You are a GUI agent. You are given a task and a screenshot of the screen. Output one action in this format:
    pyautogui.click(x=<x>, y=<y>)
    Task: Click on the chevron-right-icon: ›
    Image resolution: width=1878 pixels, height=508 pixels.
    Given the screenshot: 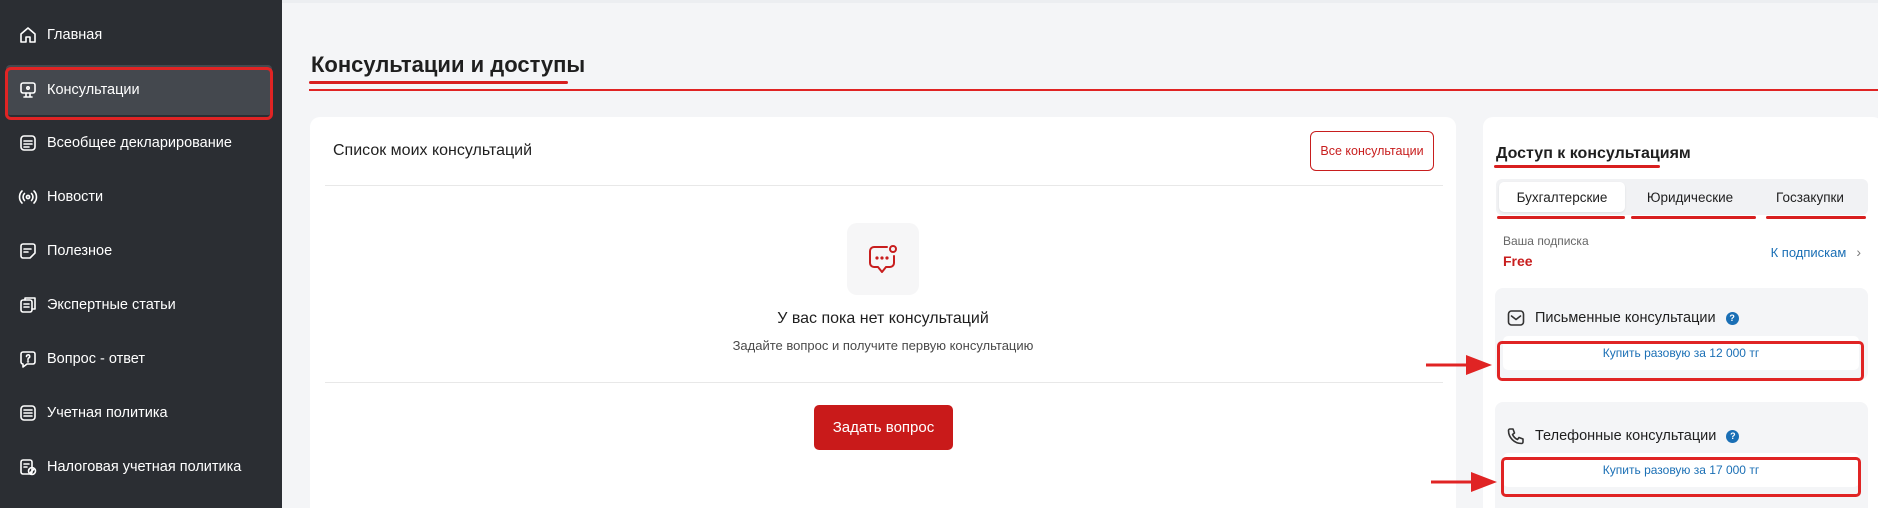 What is the action you would take?
    pyautogui.click(x=1858, y=252)
    